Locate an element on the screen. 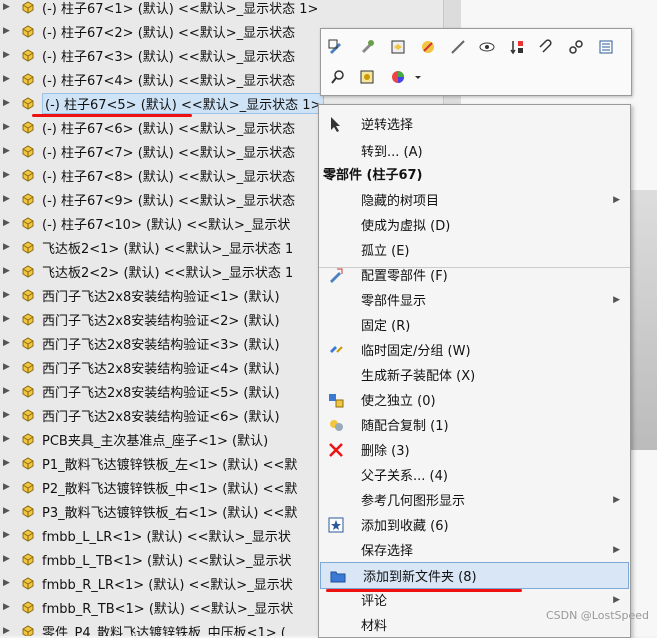 This screenshot has width=657, height=638. paperclip-icon is located at coordinates (546, 47).